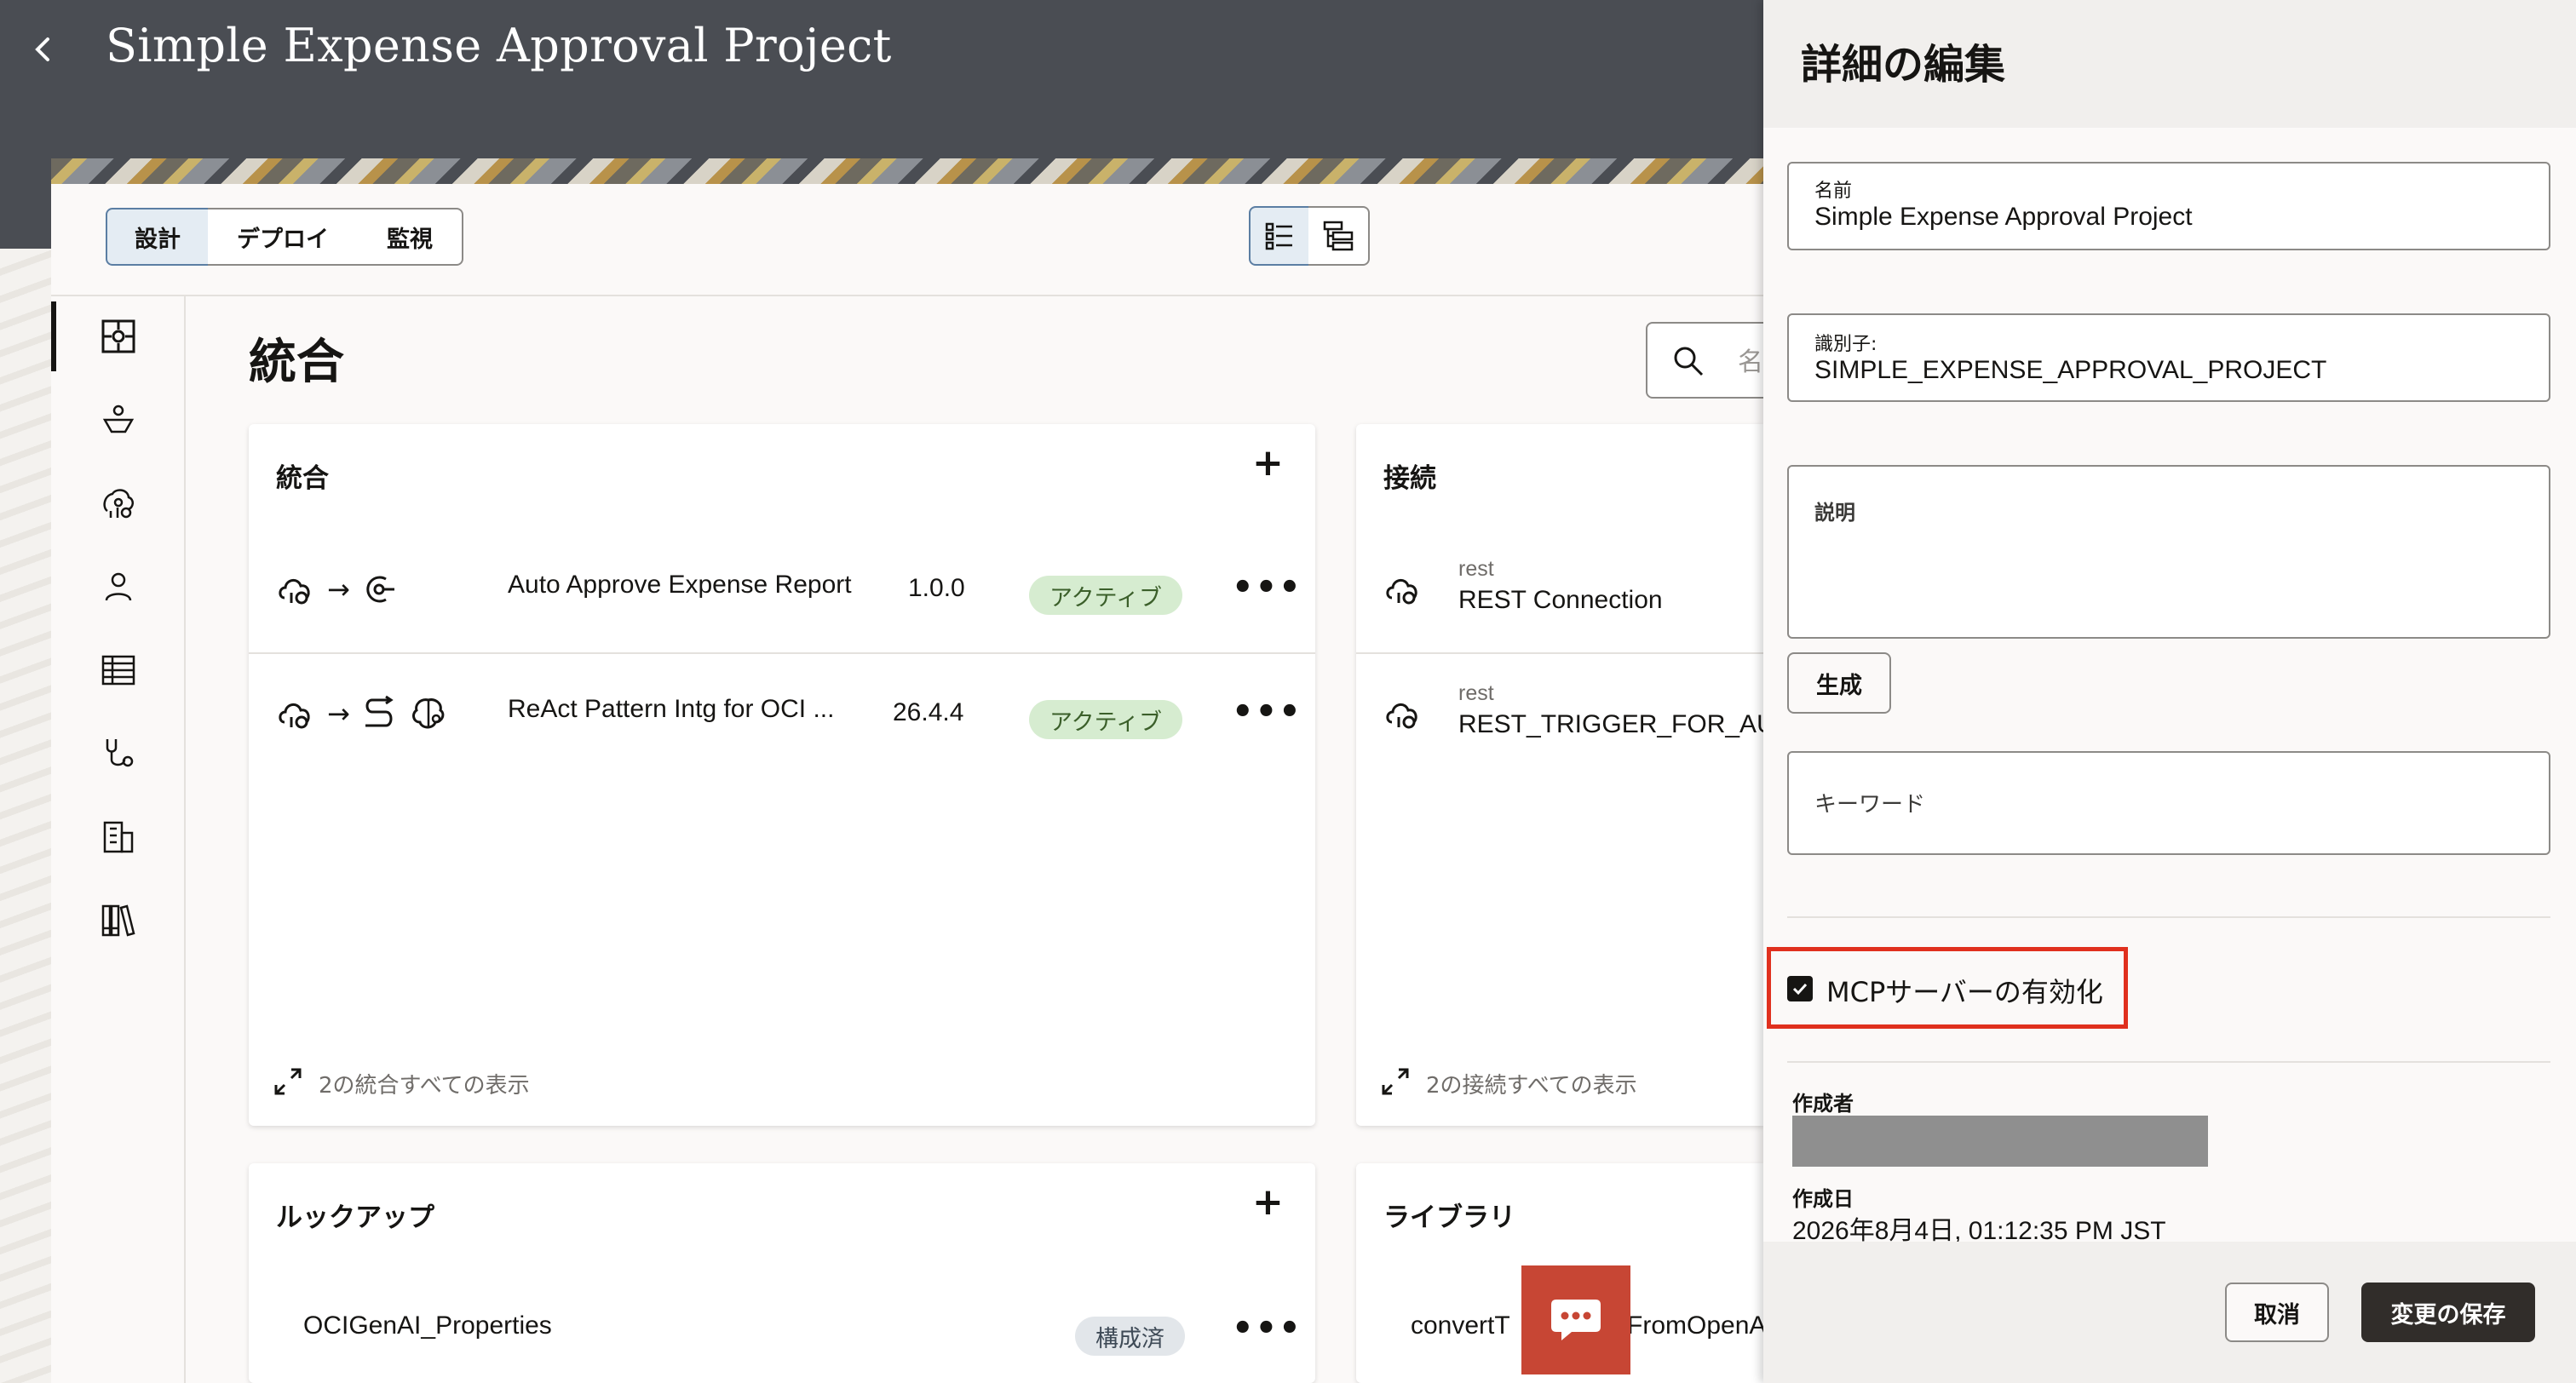  Describe the element at coordinates (380, 589) in the screenshot. I see `invoke-icon` at that location.